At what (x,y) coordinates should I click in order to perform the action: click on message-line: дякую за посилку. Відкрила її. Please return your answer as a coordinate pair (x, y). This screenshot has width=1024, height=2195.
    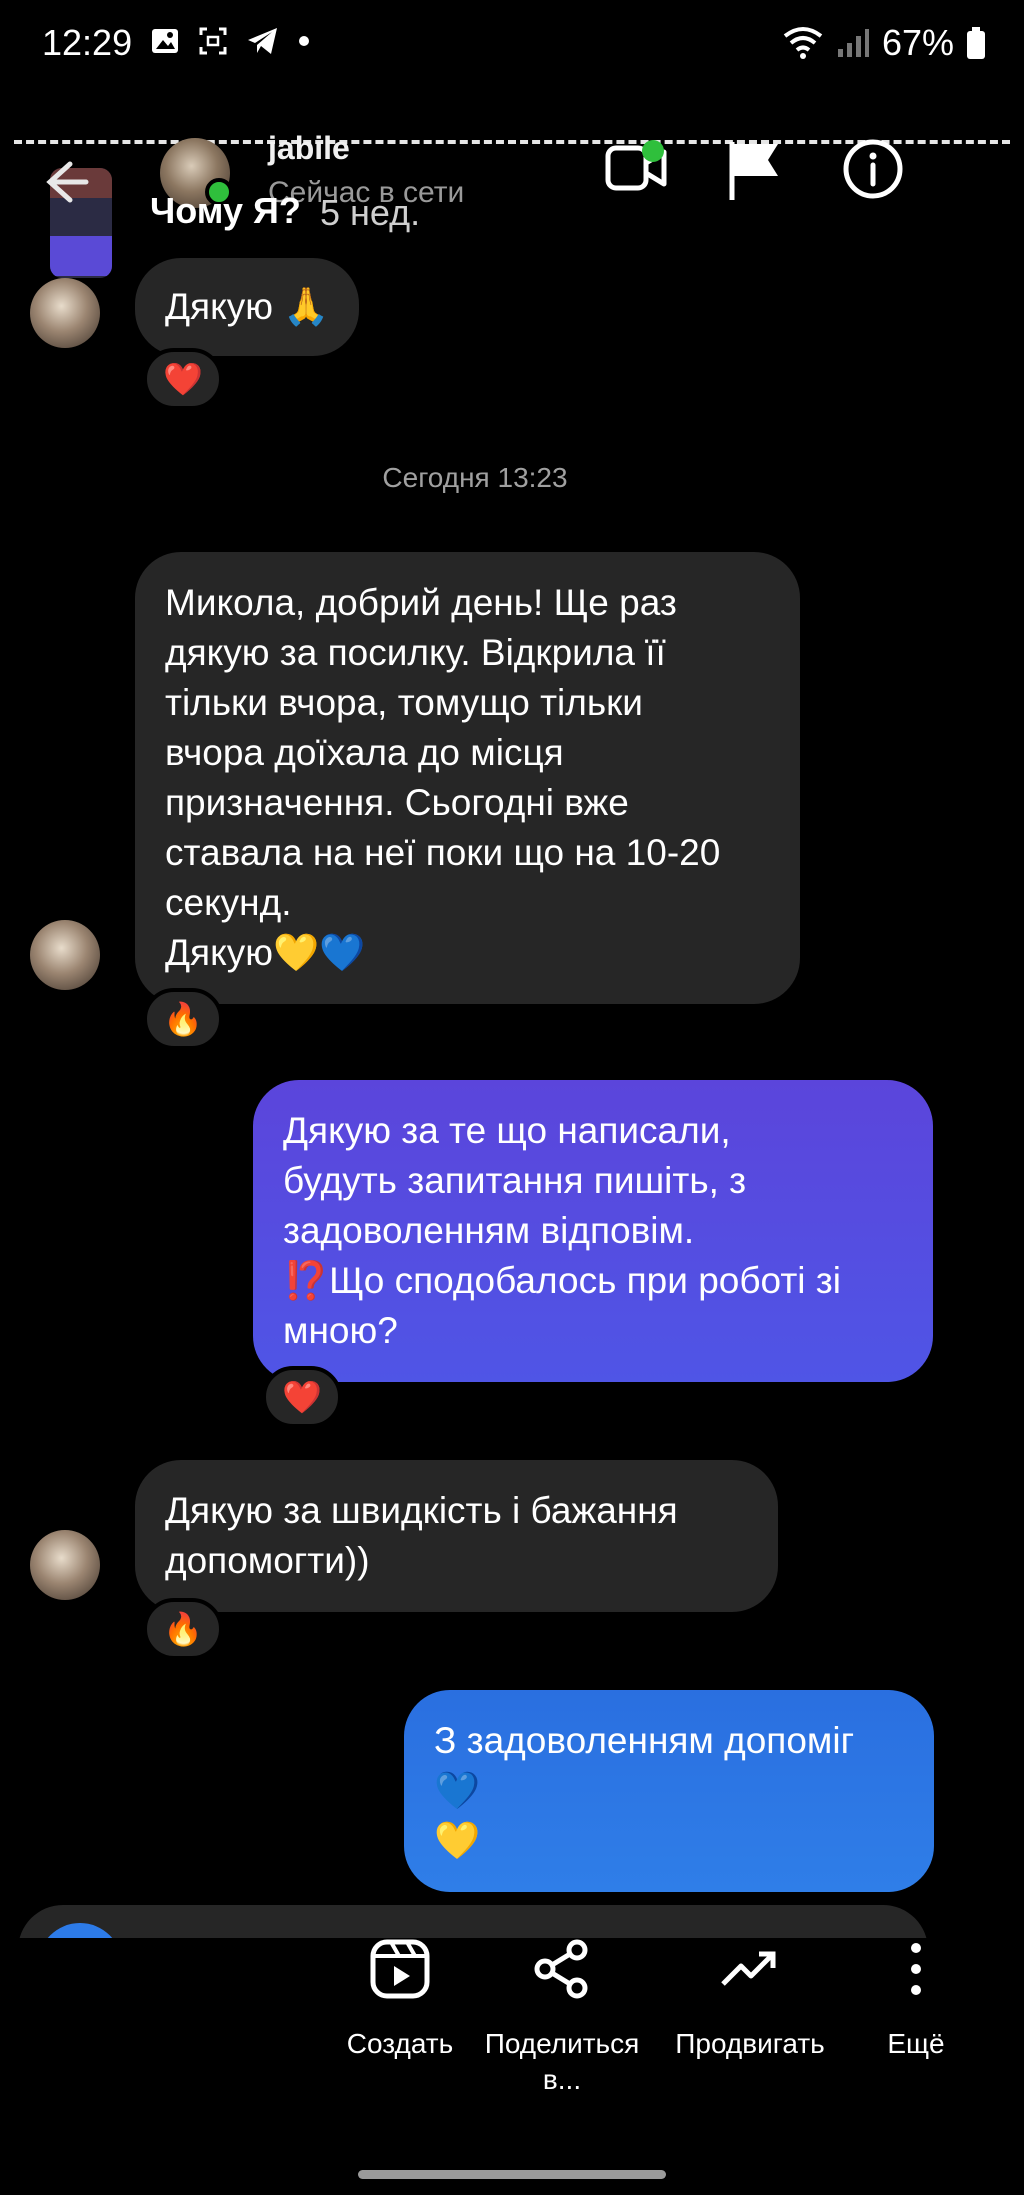
    Looking at the image, I should click on (415, 652).